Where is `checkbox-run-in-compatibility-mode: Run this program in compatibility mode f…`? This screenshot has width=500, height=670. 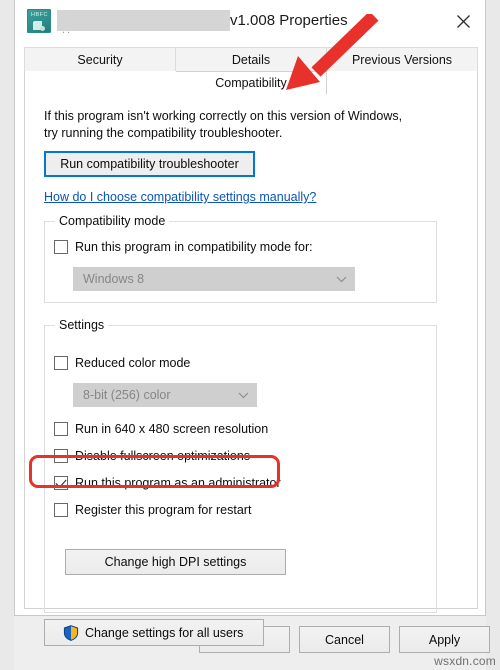 checkbox-run-in-compatibility-mode: Run this program in compatibility mode f… is located at coordinates (183, 247).